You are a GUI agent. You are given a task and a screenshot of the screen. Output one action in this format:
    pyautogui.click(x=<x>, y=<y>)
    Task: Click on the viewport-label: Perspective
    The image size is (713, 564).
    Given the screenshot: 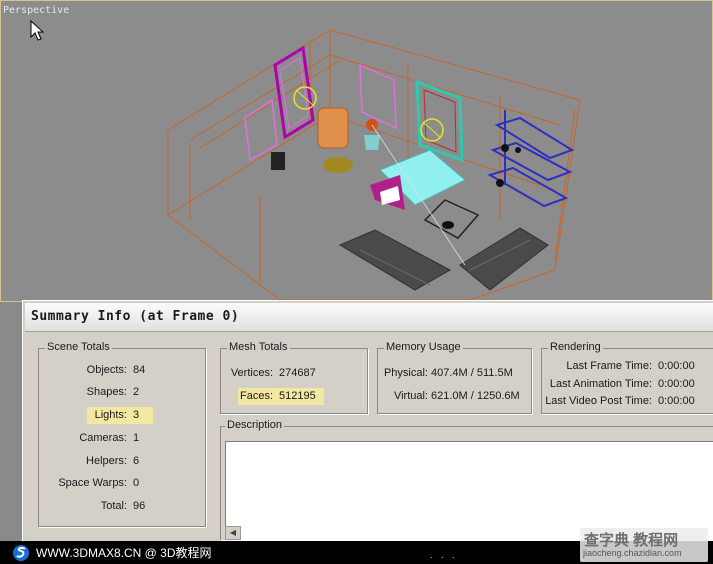 What is the action you would take?
    pyautogui.click(x=36, y=10)
    